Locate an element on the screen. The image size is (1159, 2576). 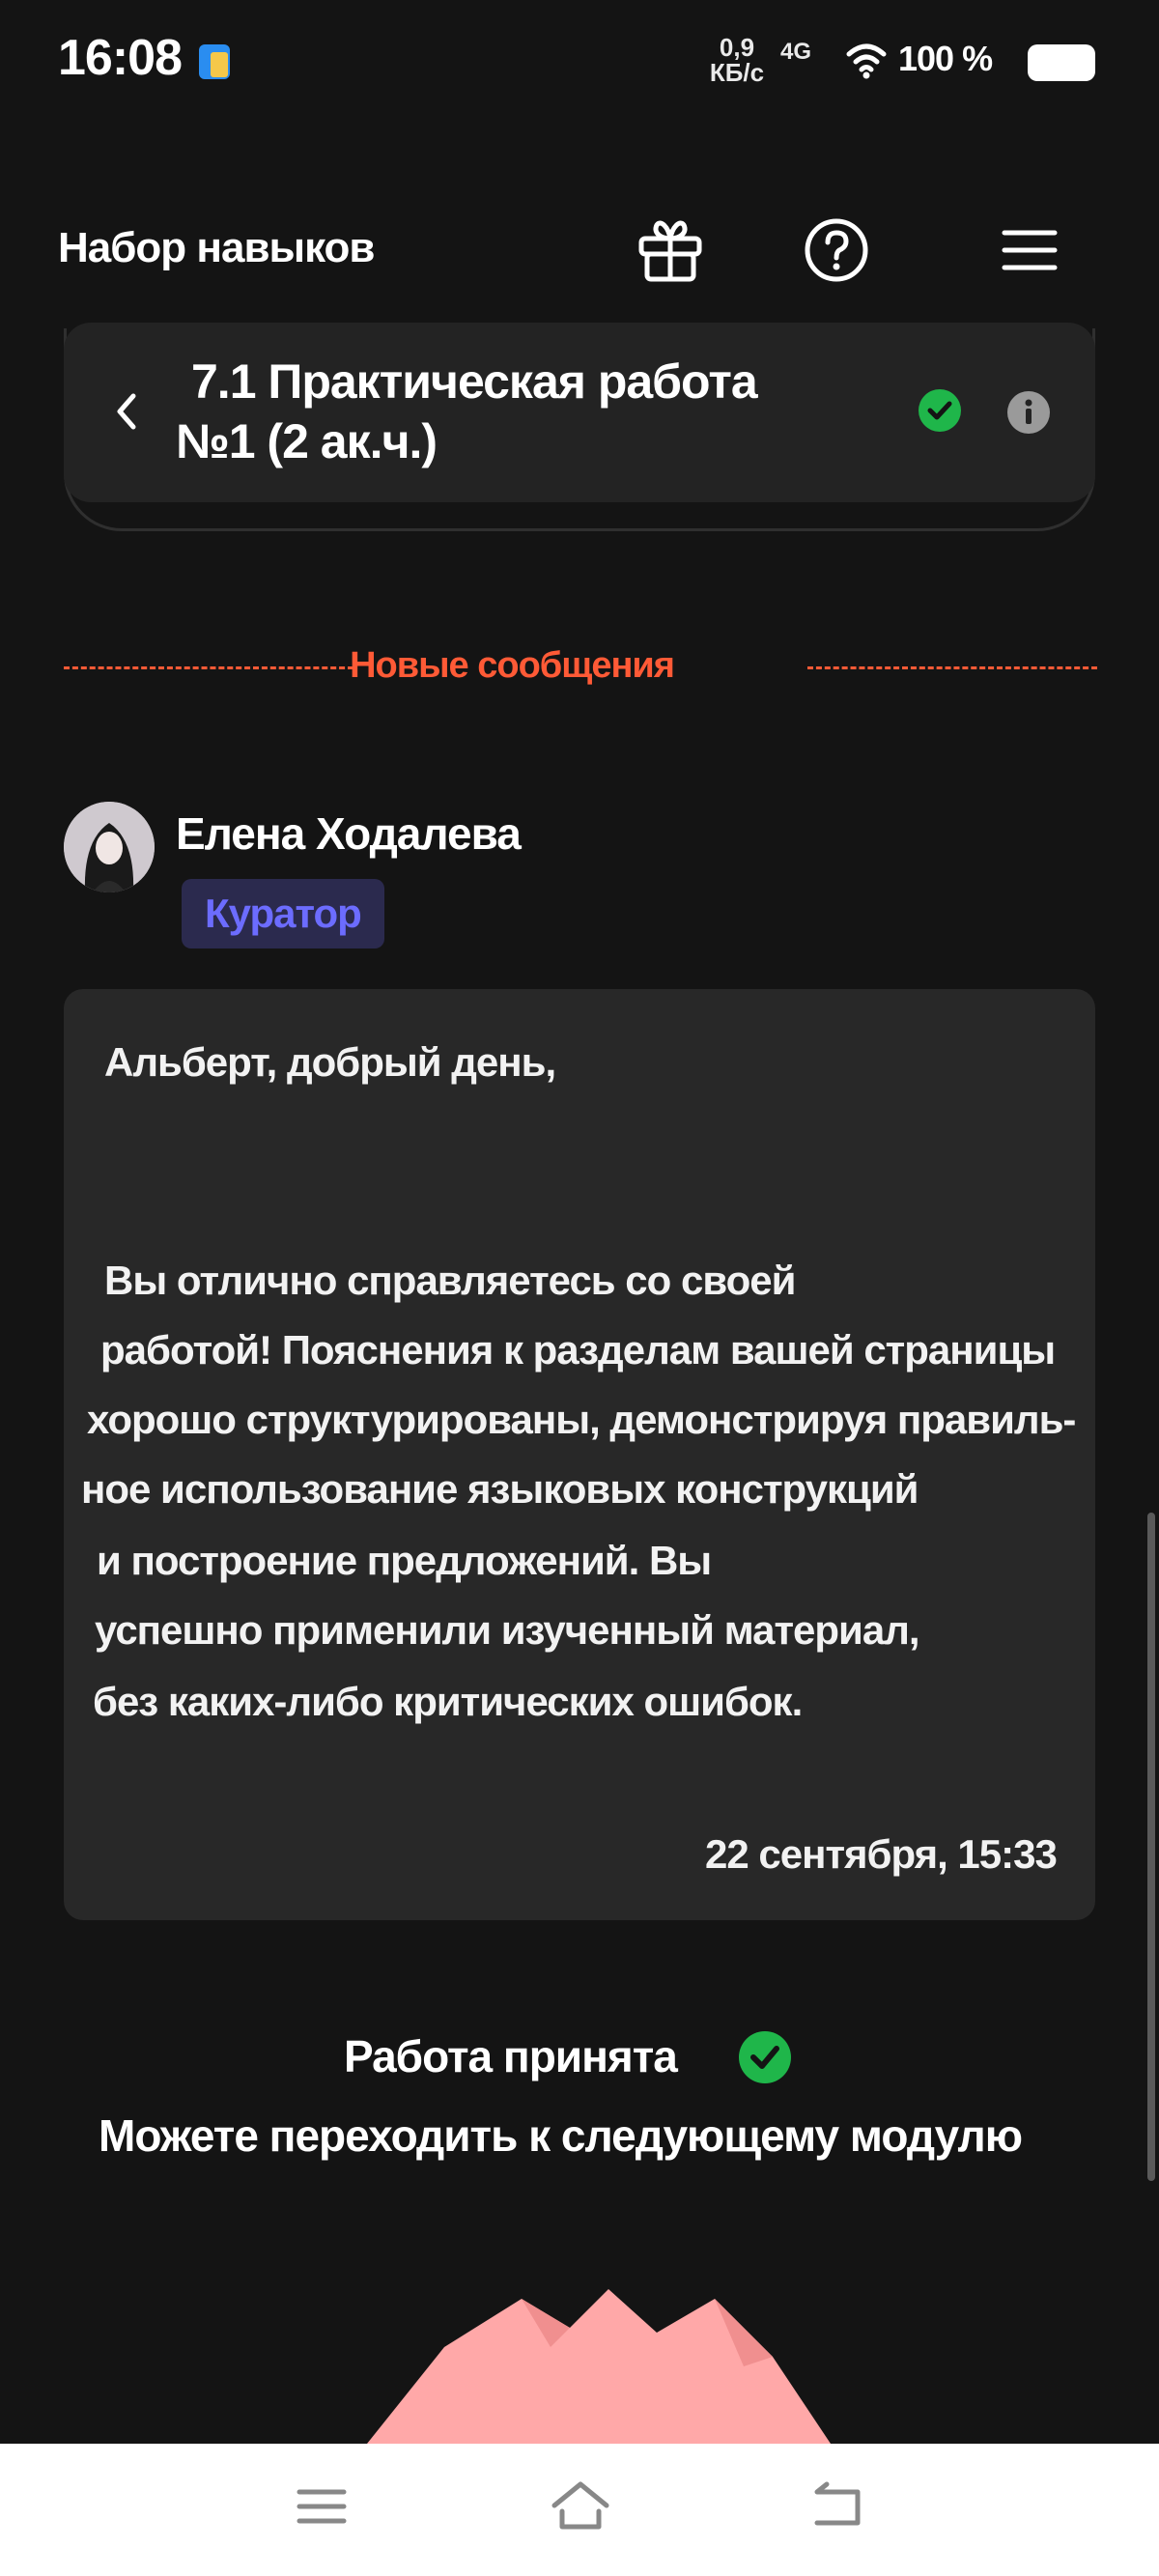
message-line: Вы отлично справляетесь со своей is located at coordinates (450, 1280).